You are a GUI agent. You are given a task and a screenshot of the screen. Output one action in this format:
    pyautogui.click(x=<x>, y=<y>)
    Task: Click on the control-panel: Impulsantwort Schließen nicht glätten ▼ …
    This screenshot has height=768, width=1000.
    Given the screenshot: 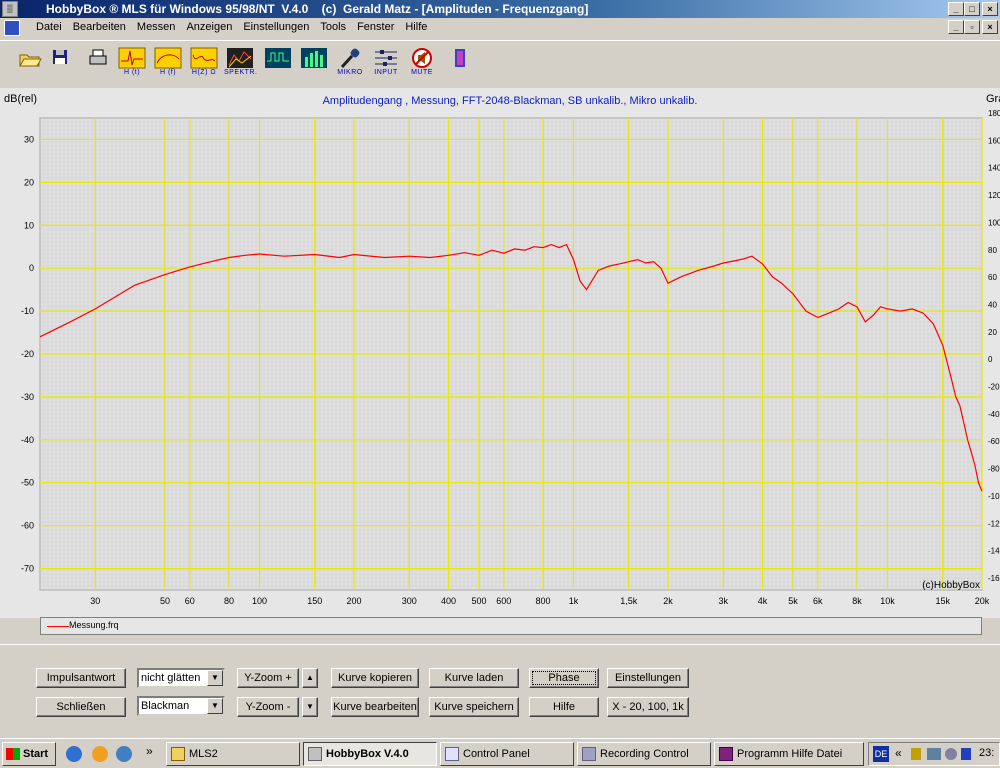 What is the action you would take?
    pyautogui.click(x=500, y=691)
    